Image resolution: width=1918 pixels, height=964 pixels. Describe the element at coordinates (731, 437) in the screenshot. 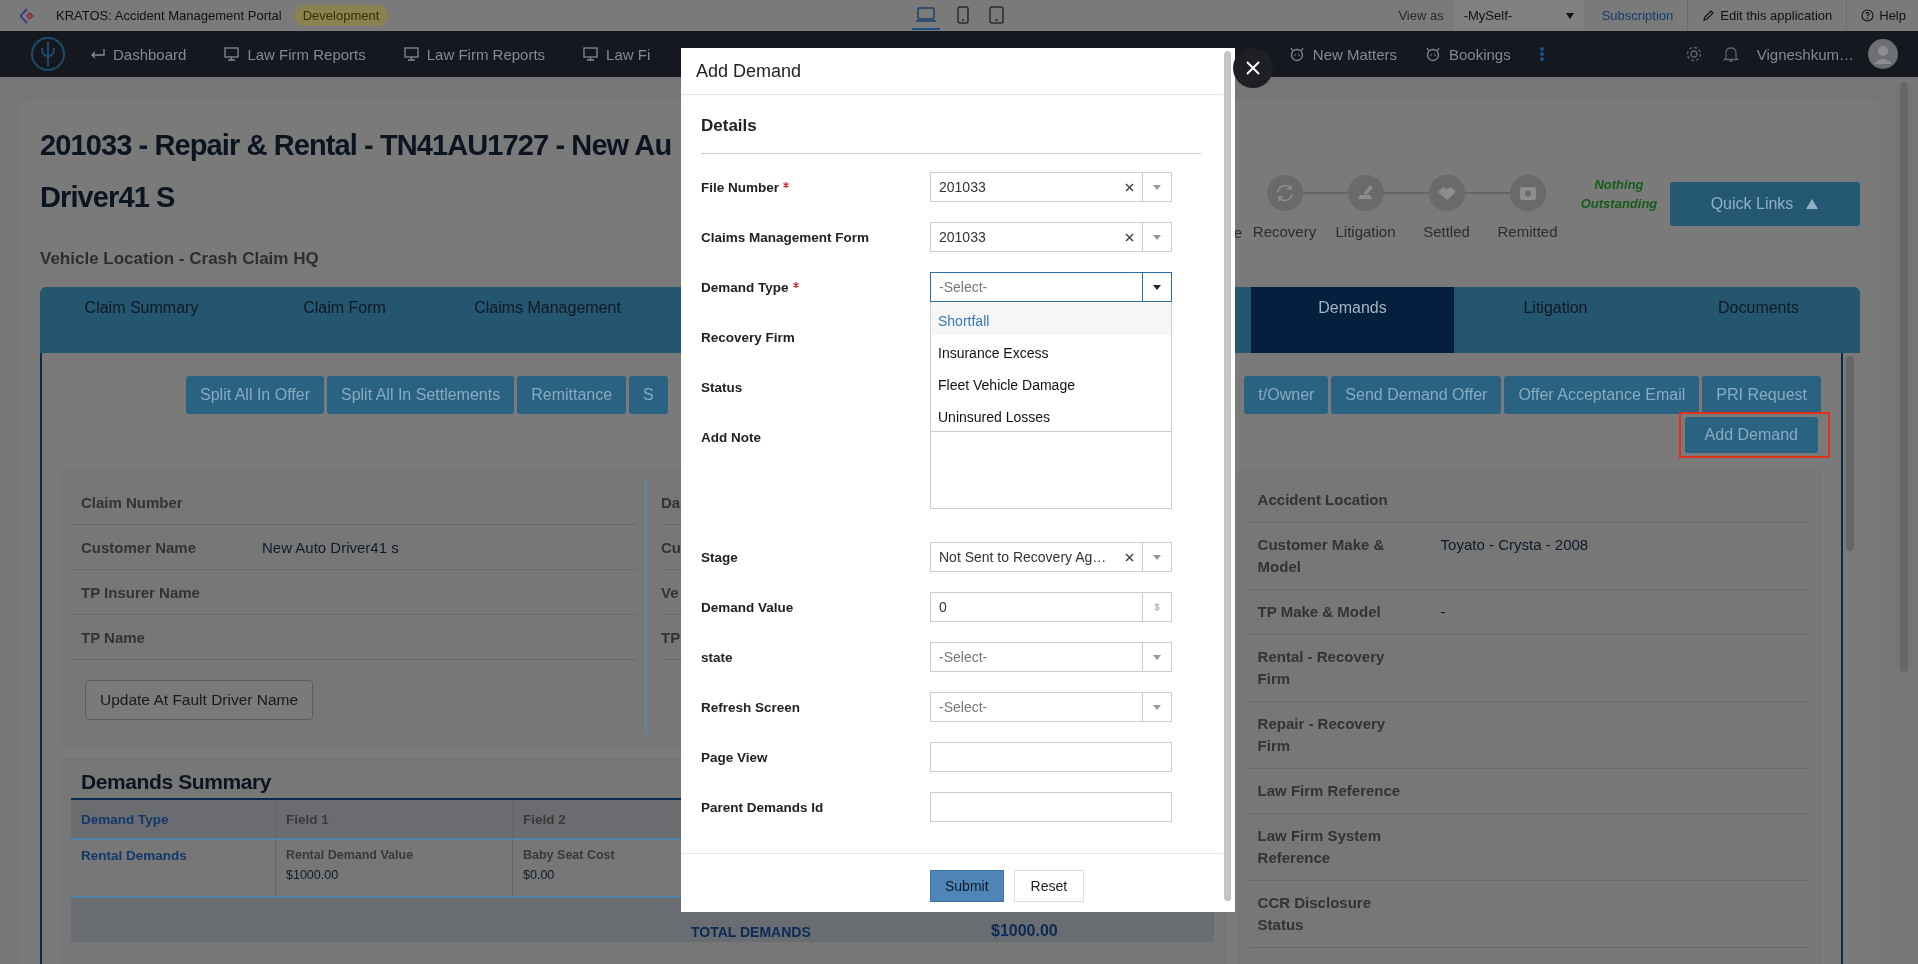

I see `form-label: Add Note` at that location.